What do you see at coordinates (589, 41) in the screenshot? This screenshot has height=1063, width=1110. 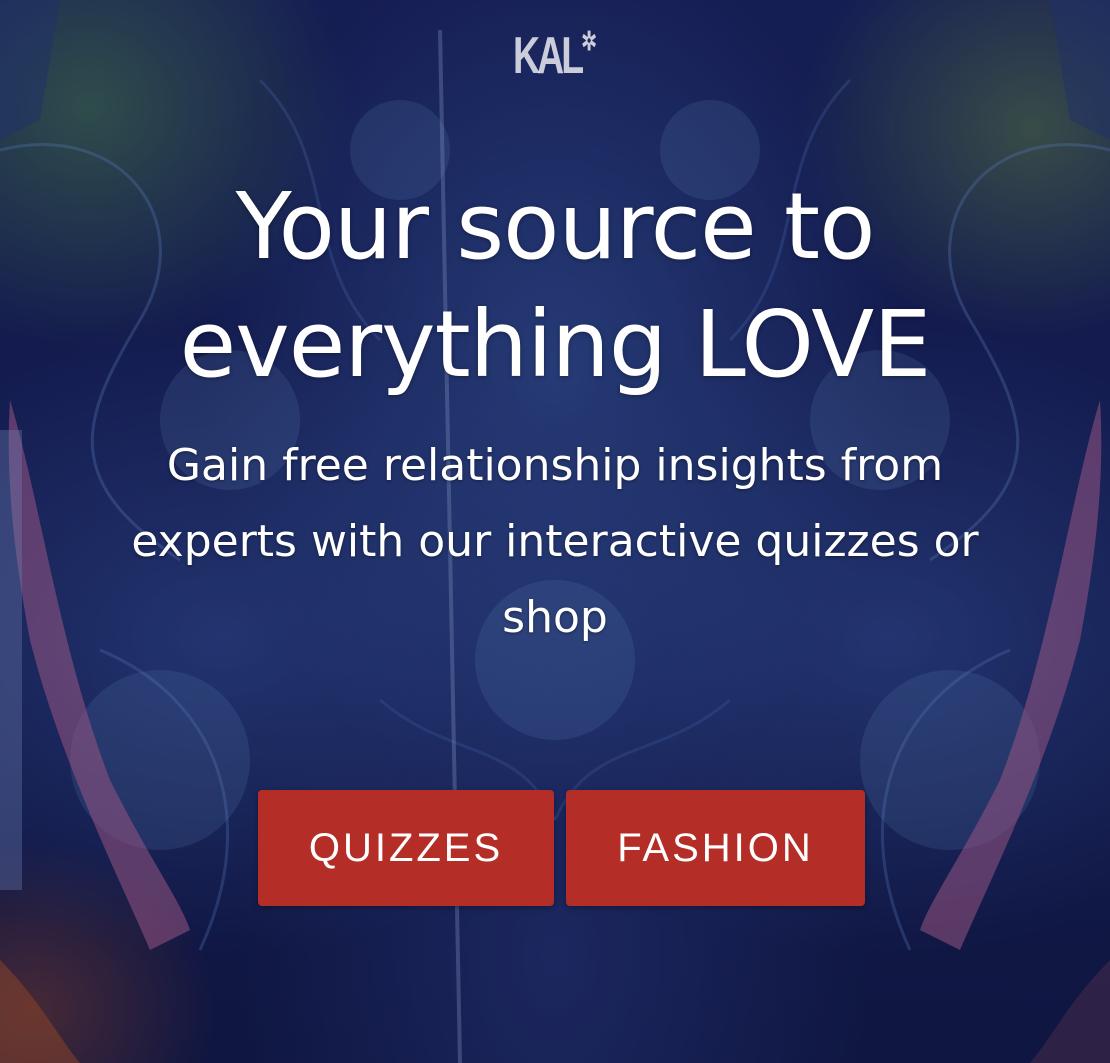 I see `logo-mark-icon: ✲` at bounding box center [589, 41].